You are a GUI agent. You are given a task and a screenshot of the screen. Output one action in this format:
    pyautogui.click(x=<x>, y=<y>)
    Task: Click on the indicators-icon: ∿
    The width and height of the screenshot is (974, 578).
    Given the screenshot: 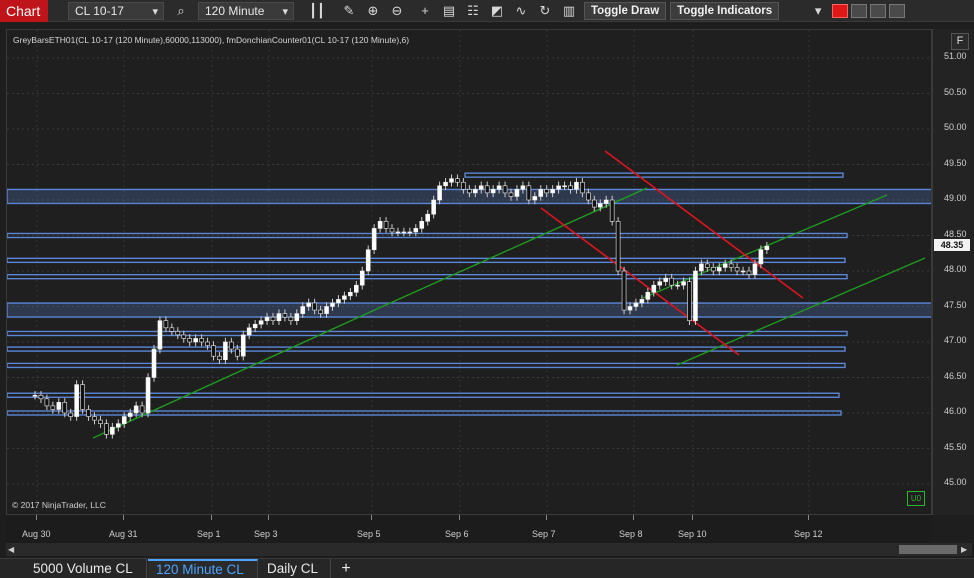 What is the action you would take?
    pyautogui.click(x=521, y=11)
    